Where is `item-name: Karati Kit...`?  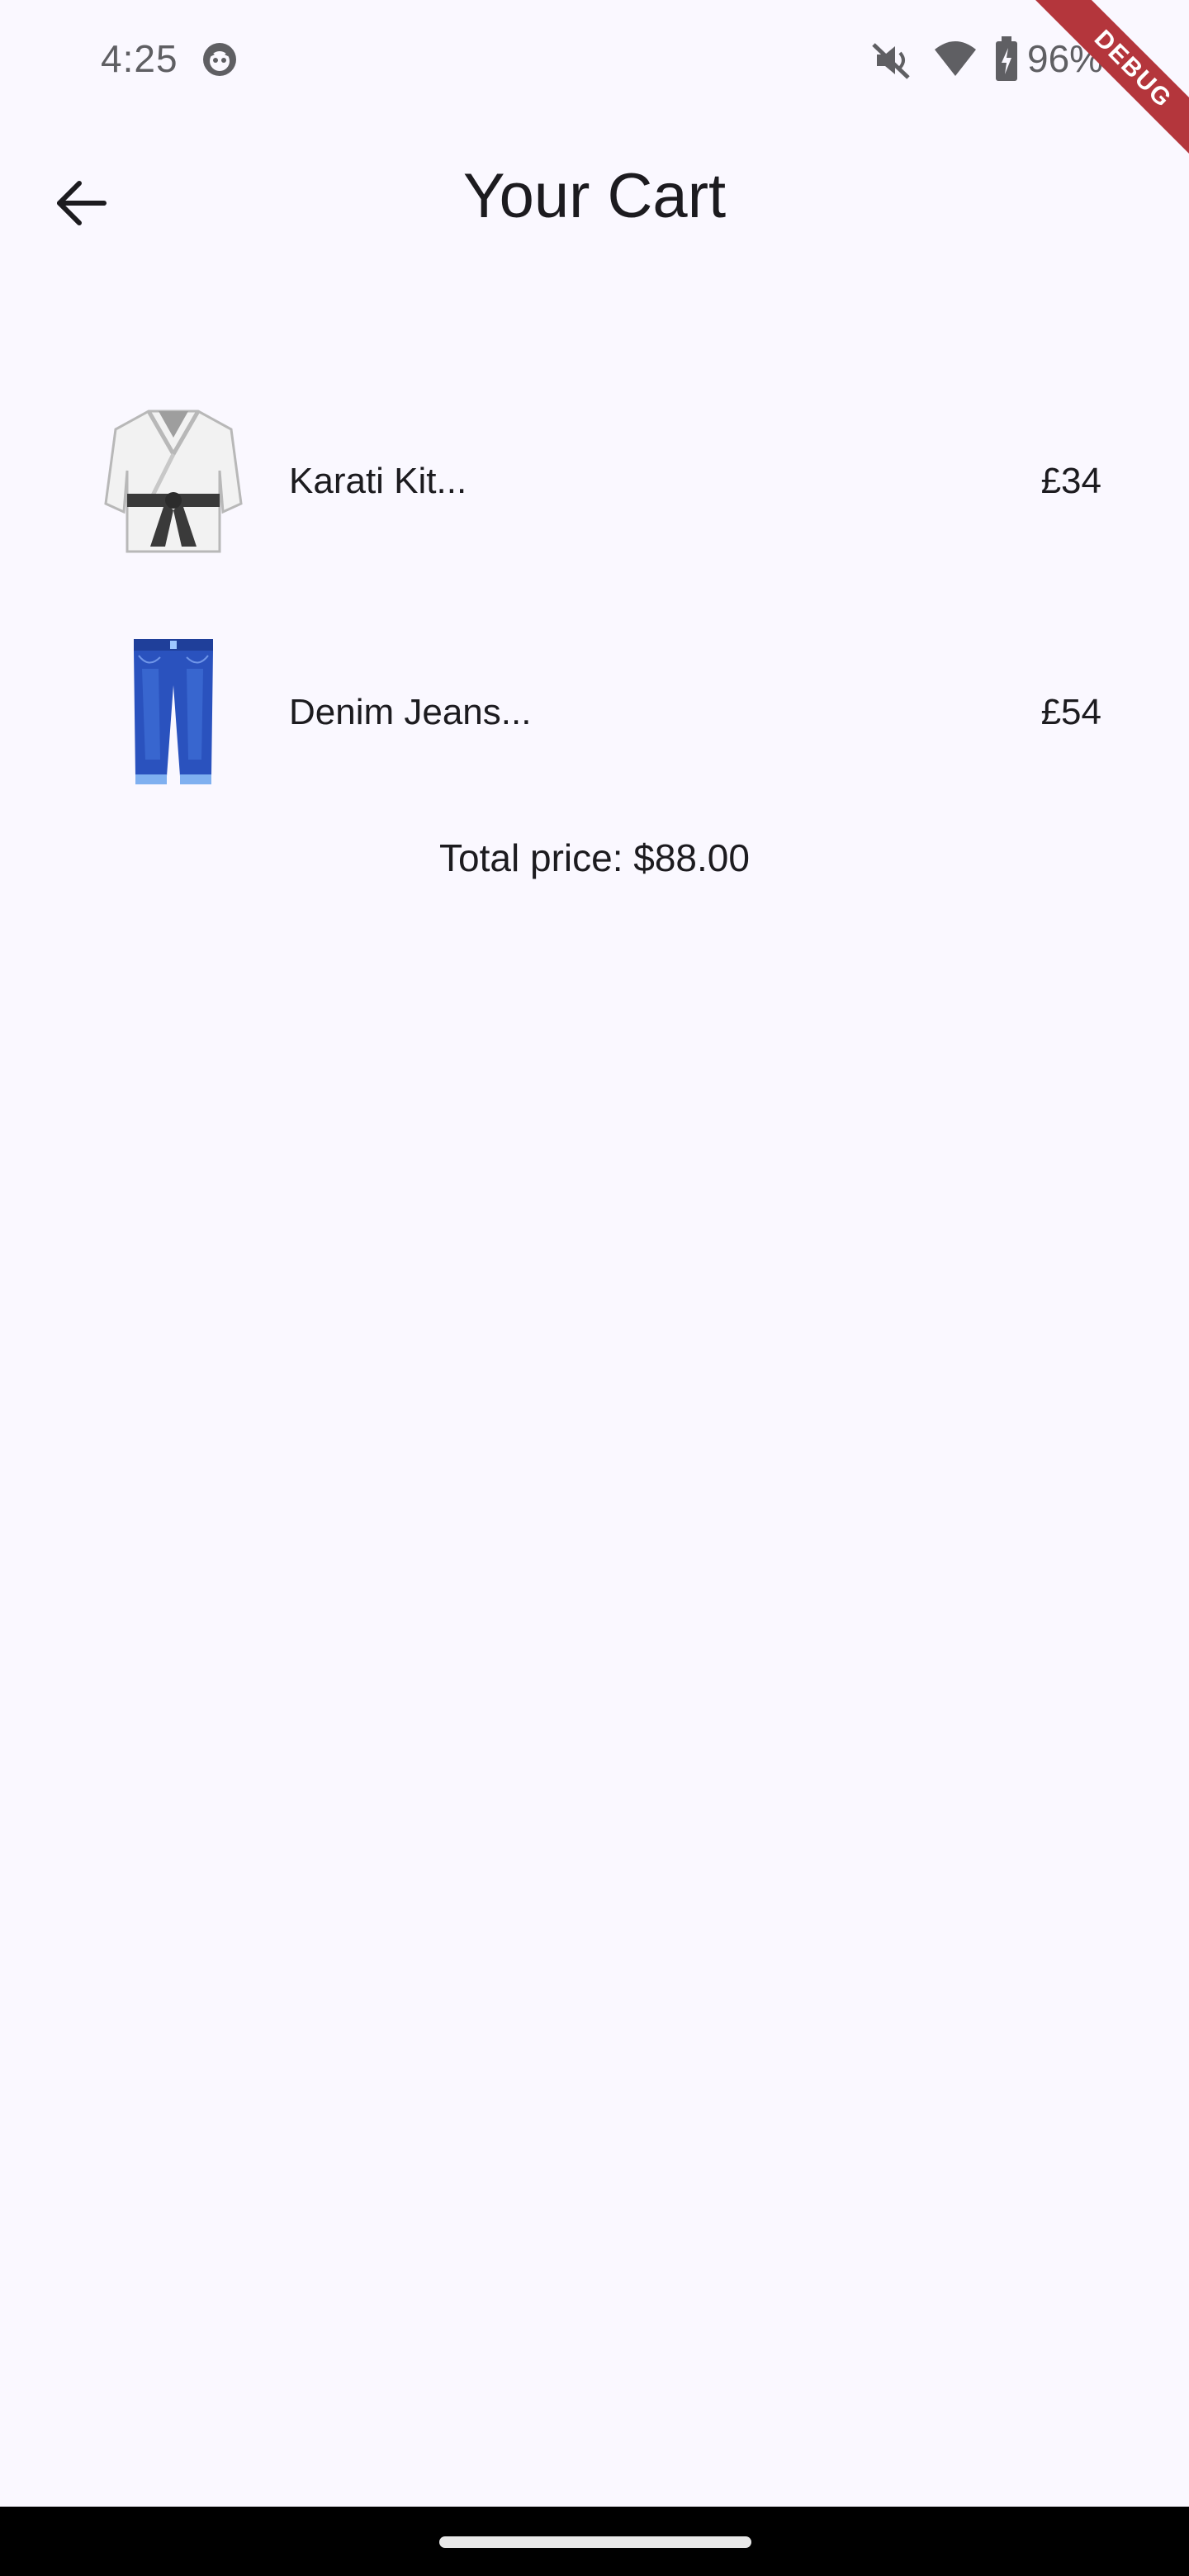
item-name: Karati Kit... is located at coordinates (378, 481).